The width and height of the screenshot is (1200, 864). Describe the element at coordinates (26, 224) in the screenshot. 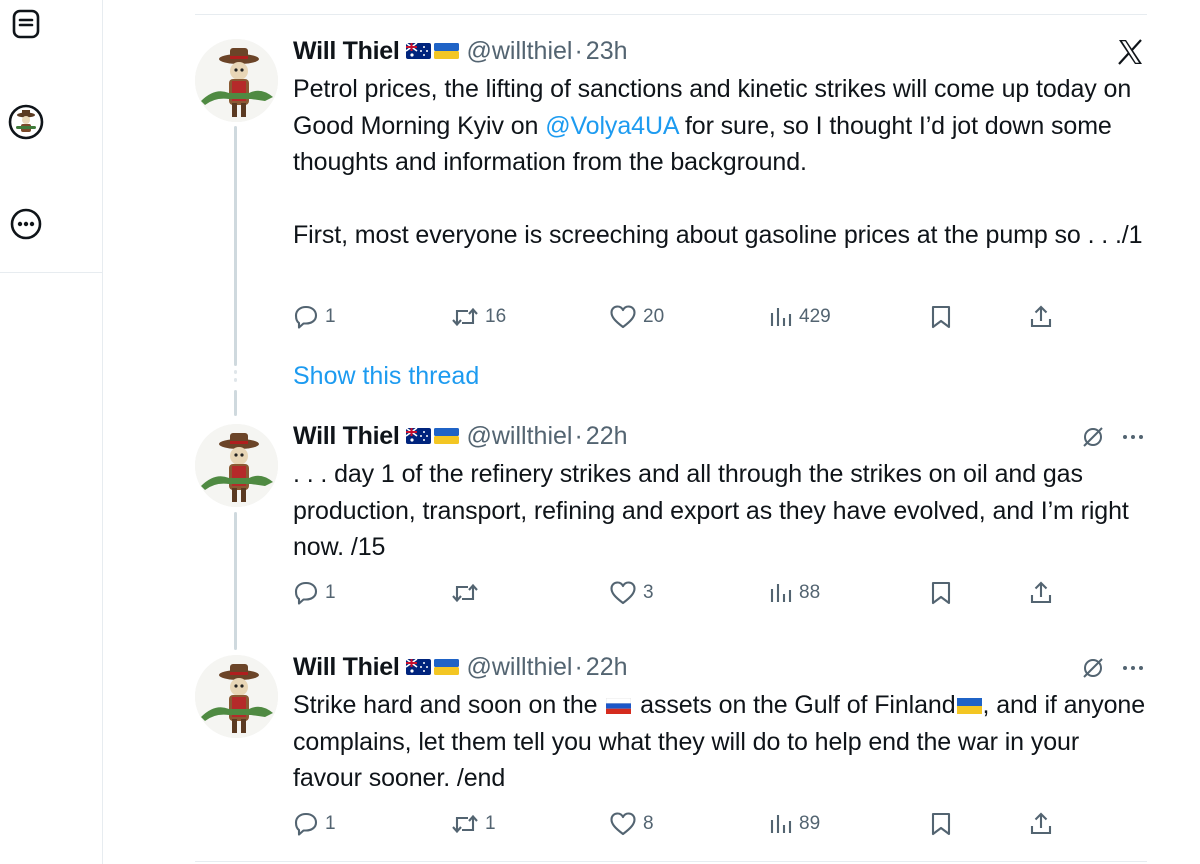

I see `more-circle-icon` at that location.